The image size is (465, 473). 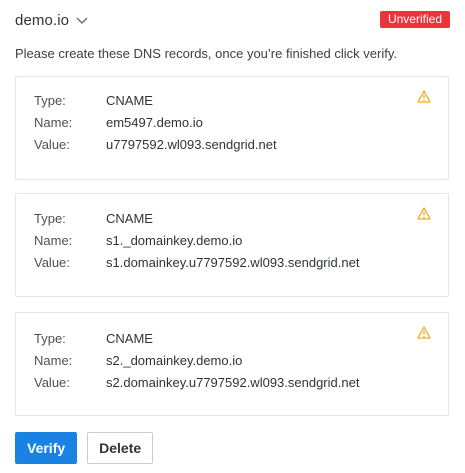 I want to click on record-value-value: u7797592.wl093.sendgrid.net, so click(x=191, y=145).